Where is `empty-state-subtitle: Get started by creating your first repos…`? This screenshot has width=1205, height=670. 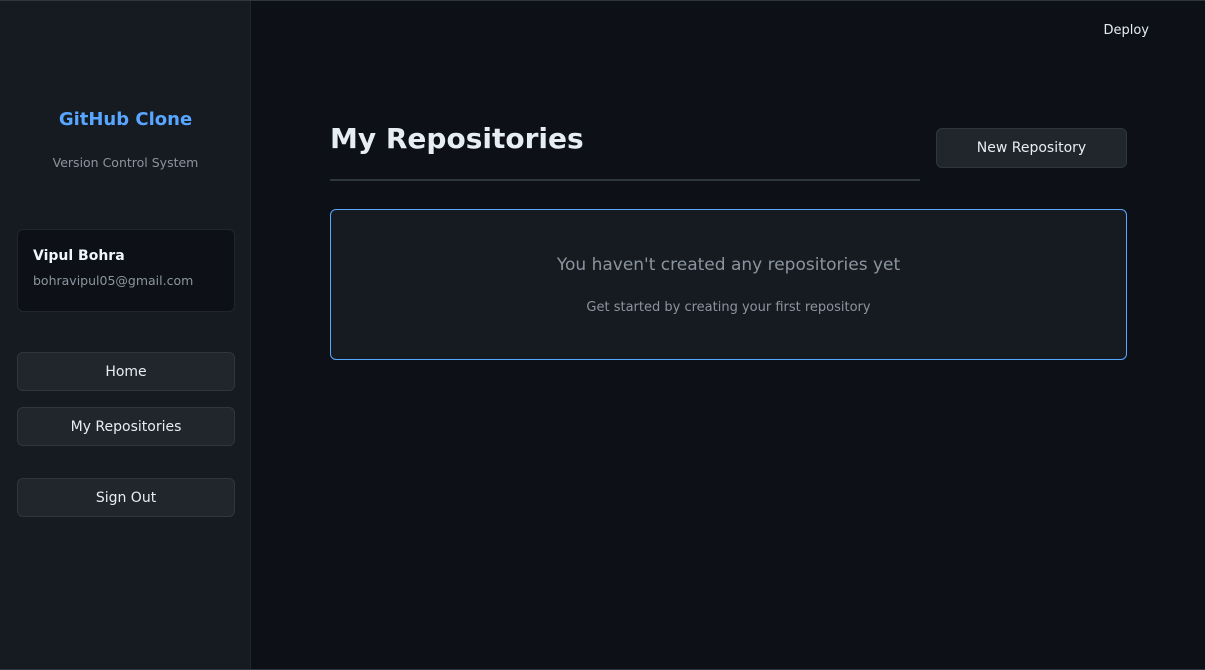
empty-state-subtitle: Get started by creating your first repos… is located at coordinates (728, 307).